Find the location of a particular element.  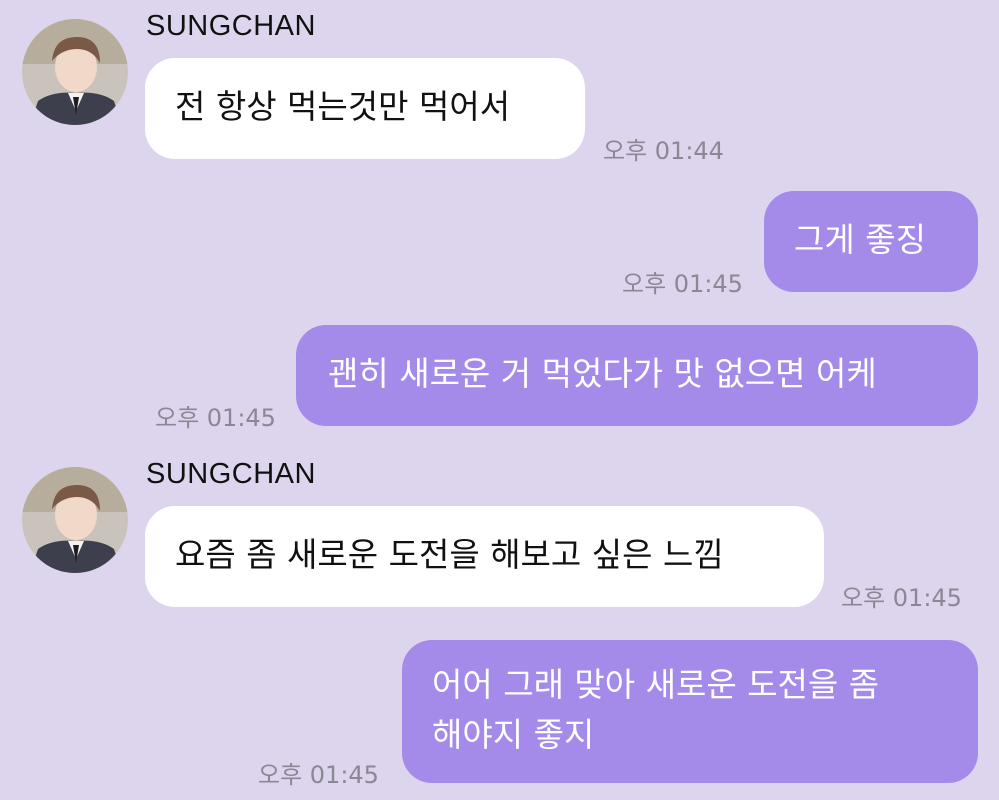

message-text: 요즘 좀 새로운 도전을 해보고 싶은 느낌 is located at coordinates (449, 554).